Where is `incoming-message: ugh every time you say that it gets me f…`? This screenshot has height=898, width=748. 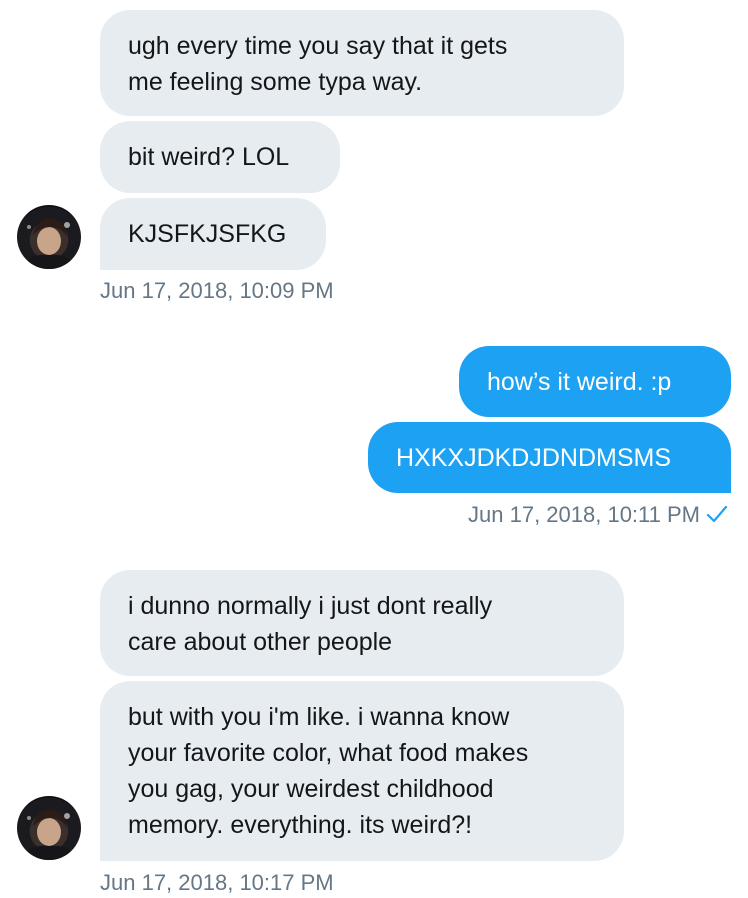
incoming-message: ugh every time you say that it gets me f… is located at coordinates (362, 63).